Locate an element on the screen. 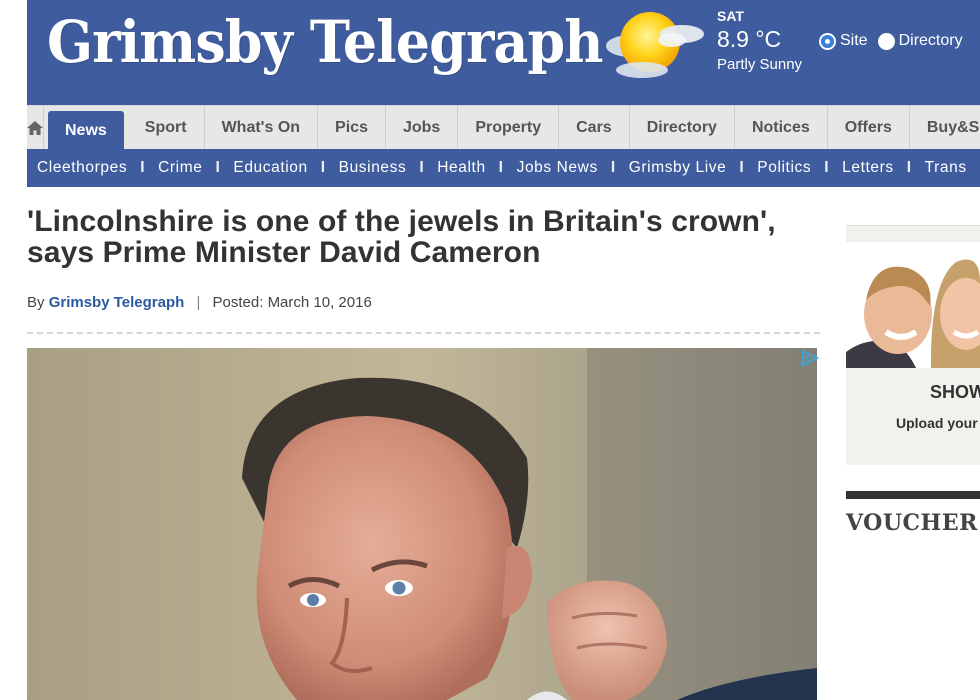 This screenshot has height=700, width=980. subnav-item-grimsby-live: Grimsby Live is located at coordinates (678, 168).